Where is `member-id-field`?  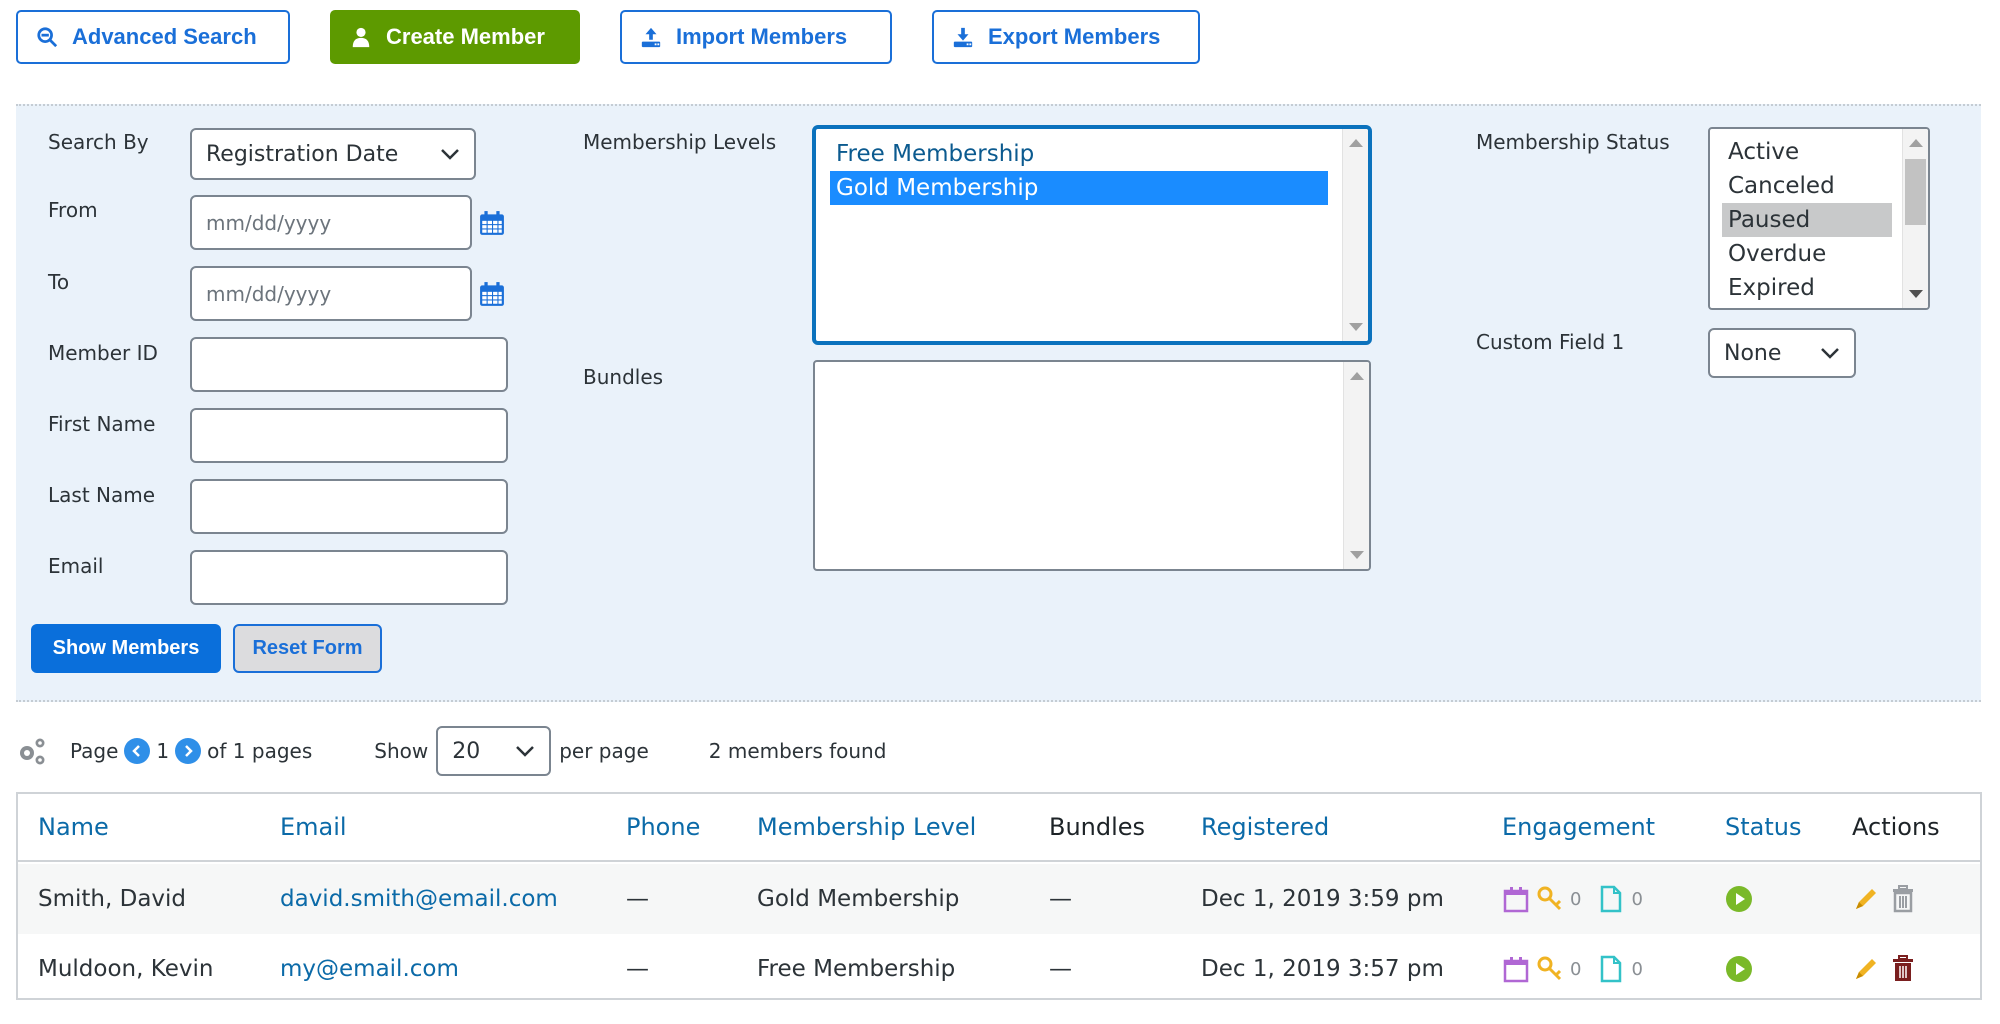
member-id-field is located at coordinates (349, 364).